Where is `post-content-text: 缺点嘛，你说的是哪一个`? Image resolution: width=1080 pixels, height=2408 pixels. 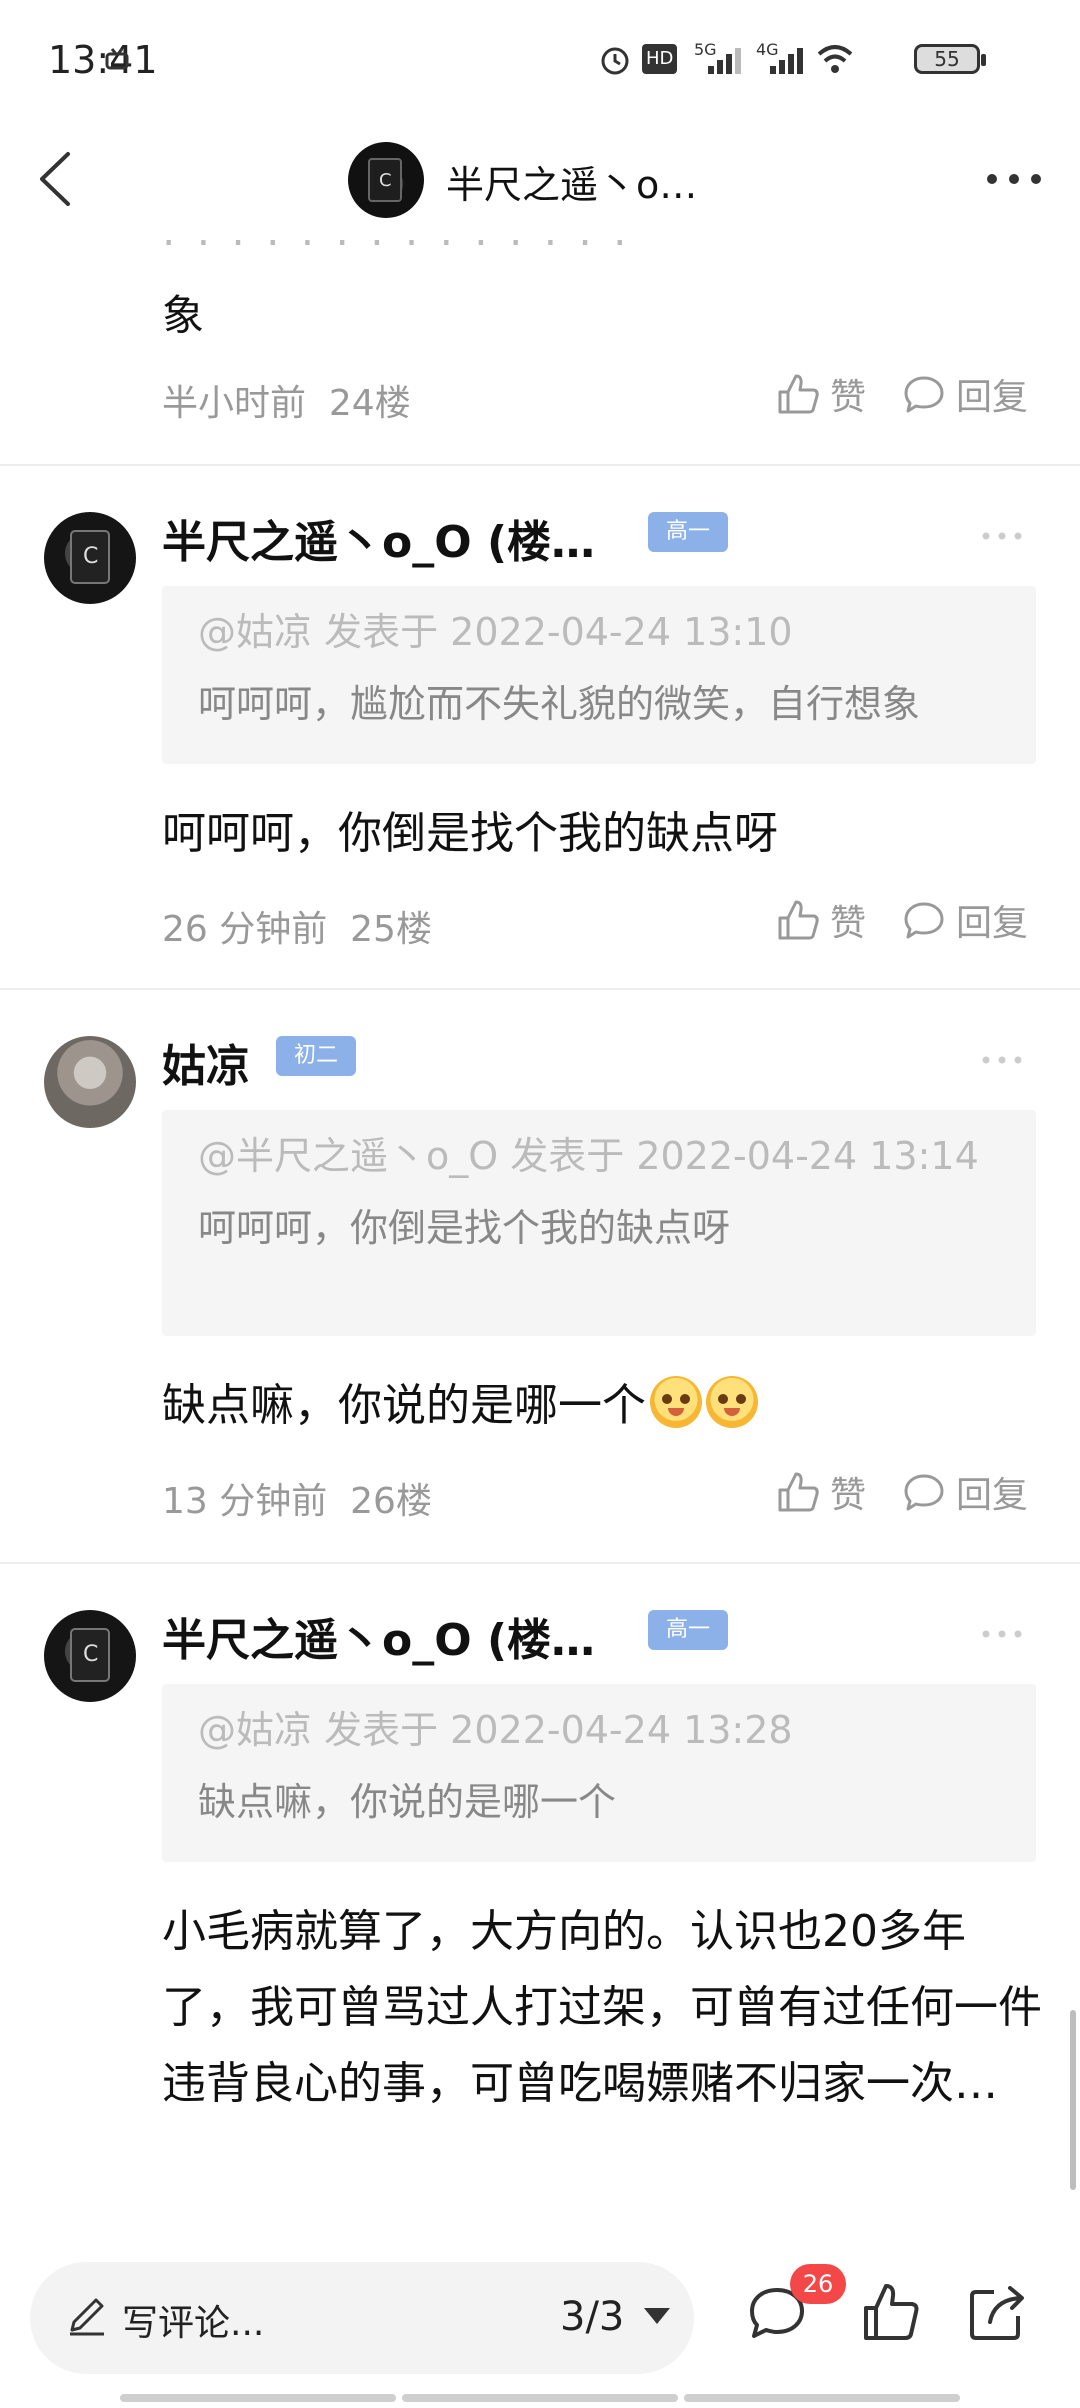 post-content-text: 缺点嘛，你说的是哪一个 is located at coordinates (404, 1405).